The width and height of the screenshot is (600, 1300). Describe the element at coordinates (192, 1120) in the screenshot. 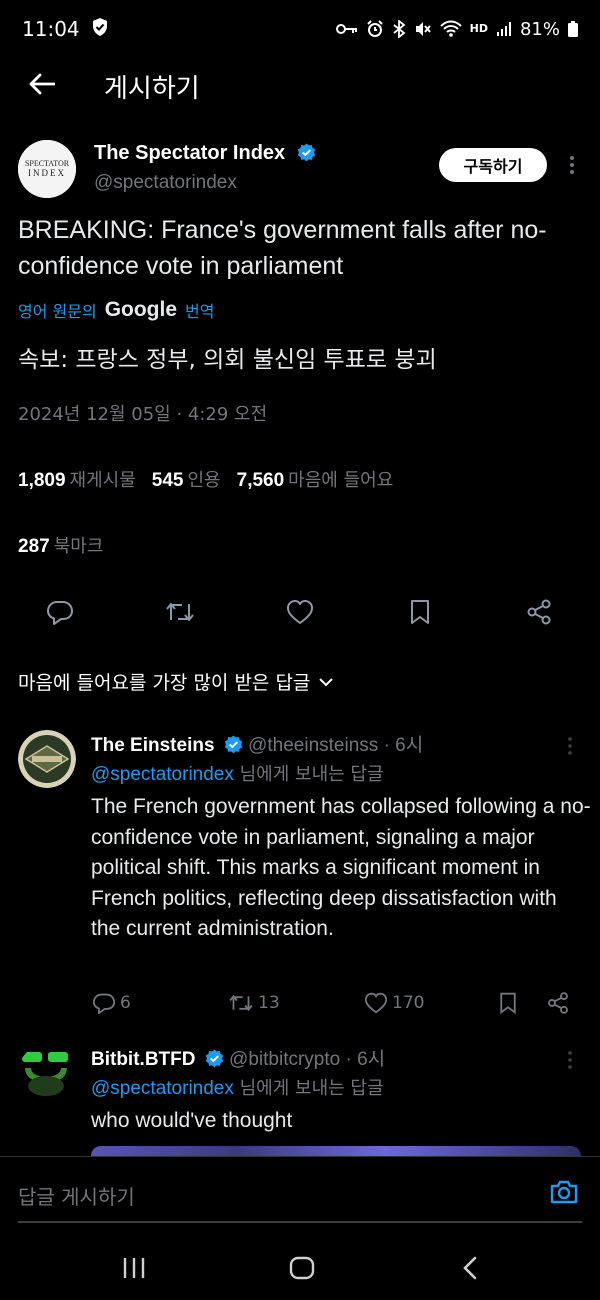

I see `reply-text: who would've thought` at that location.